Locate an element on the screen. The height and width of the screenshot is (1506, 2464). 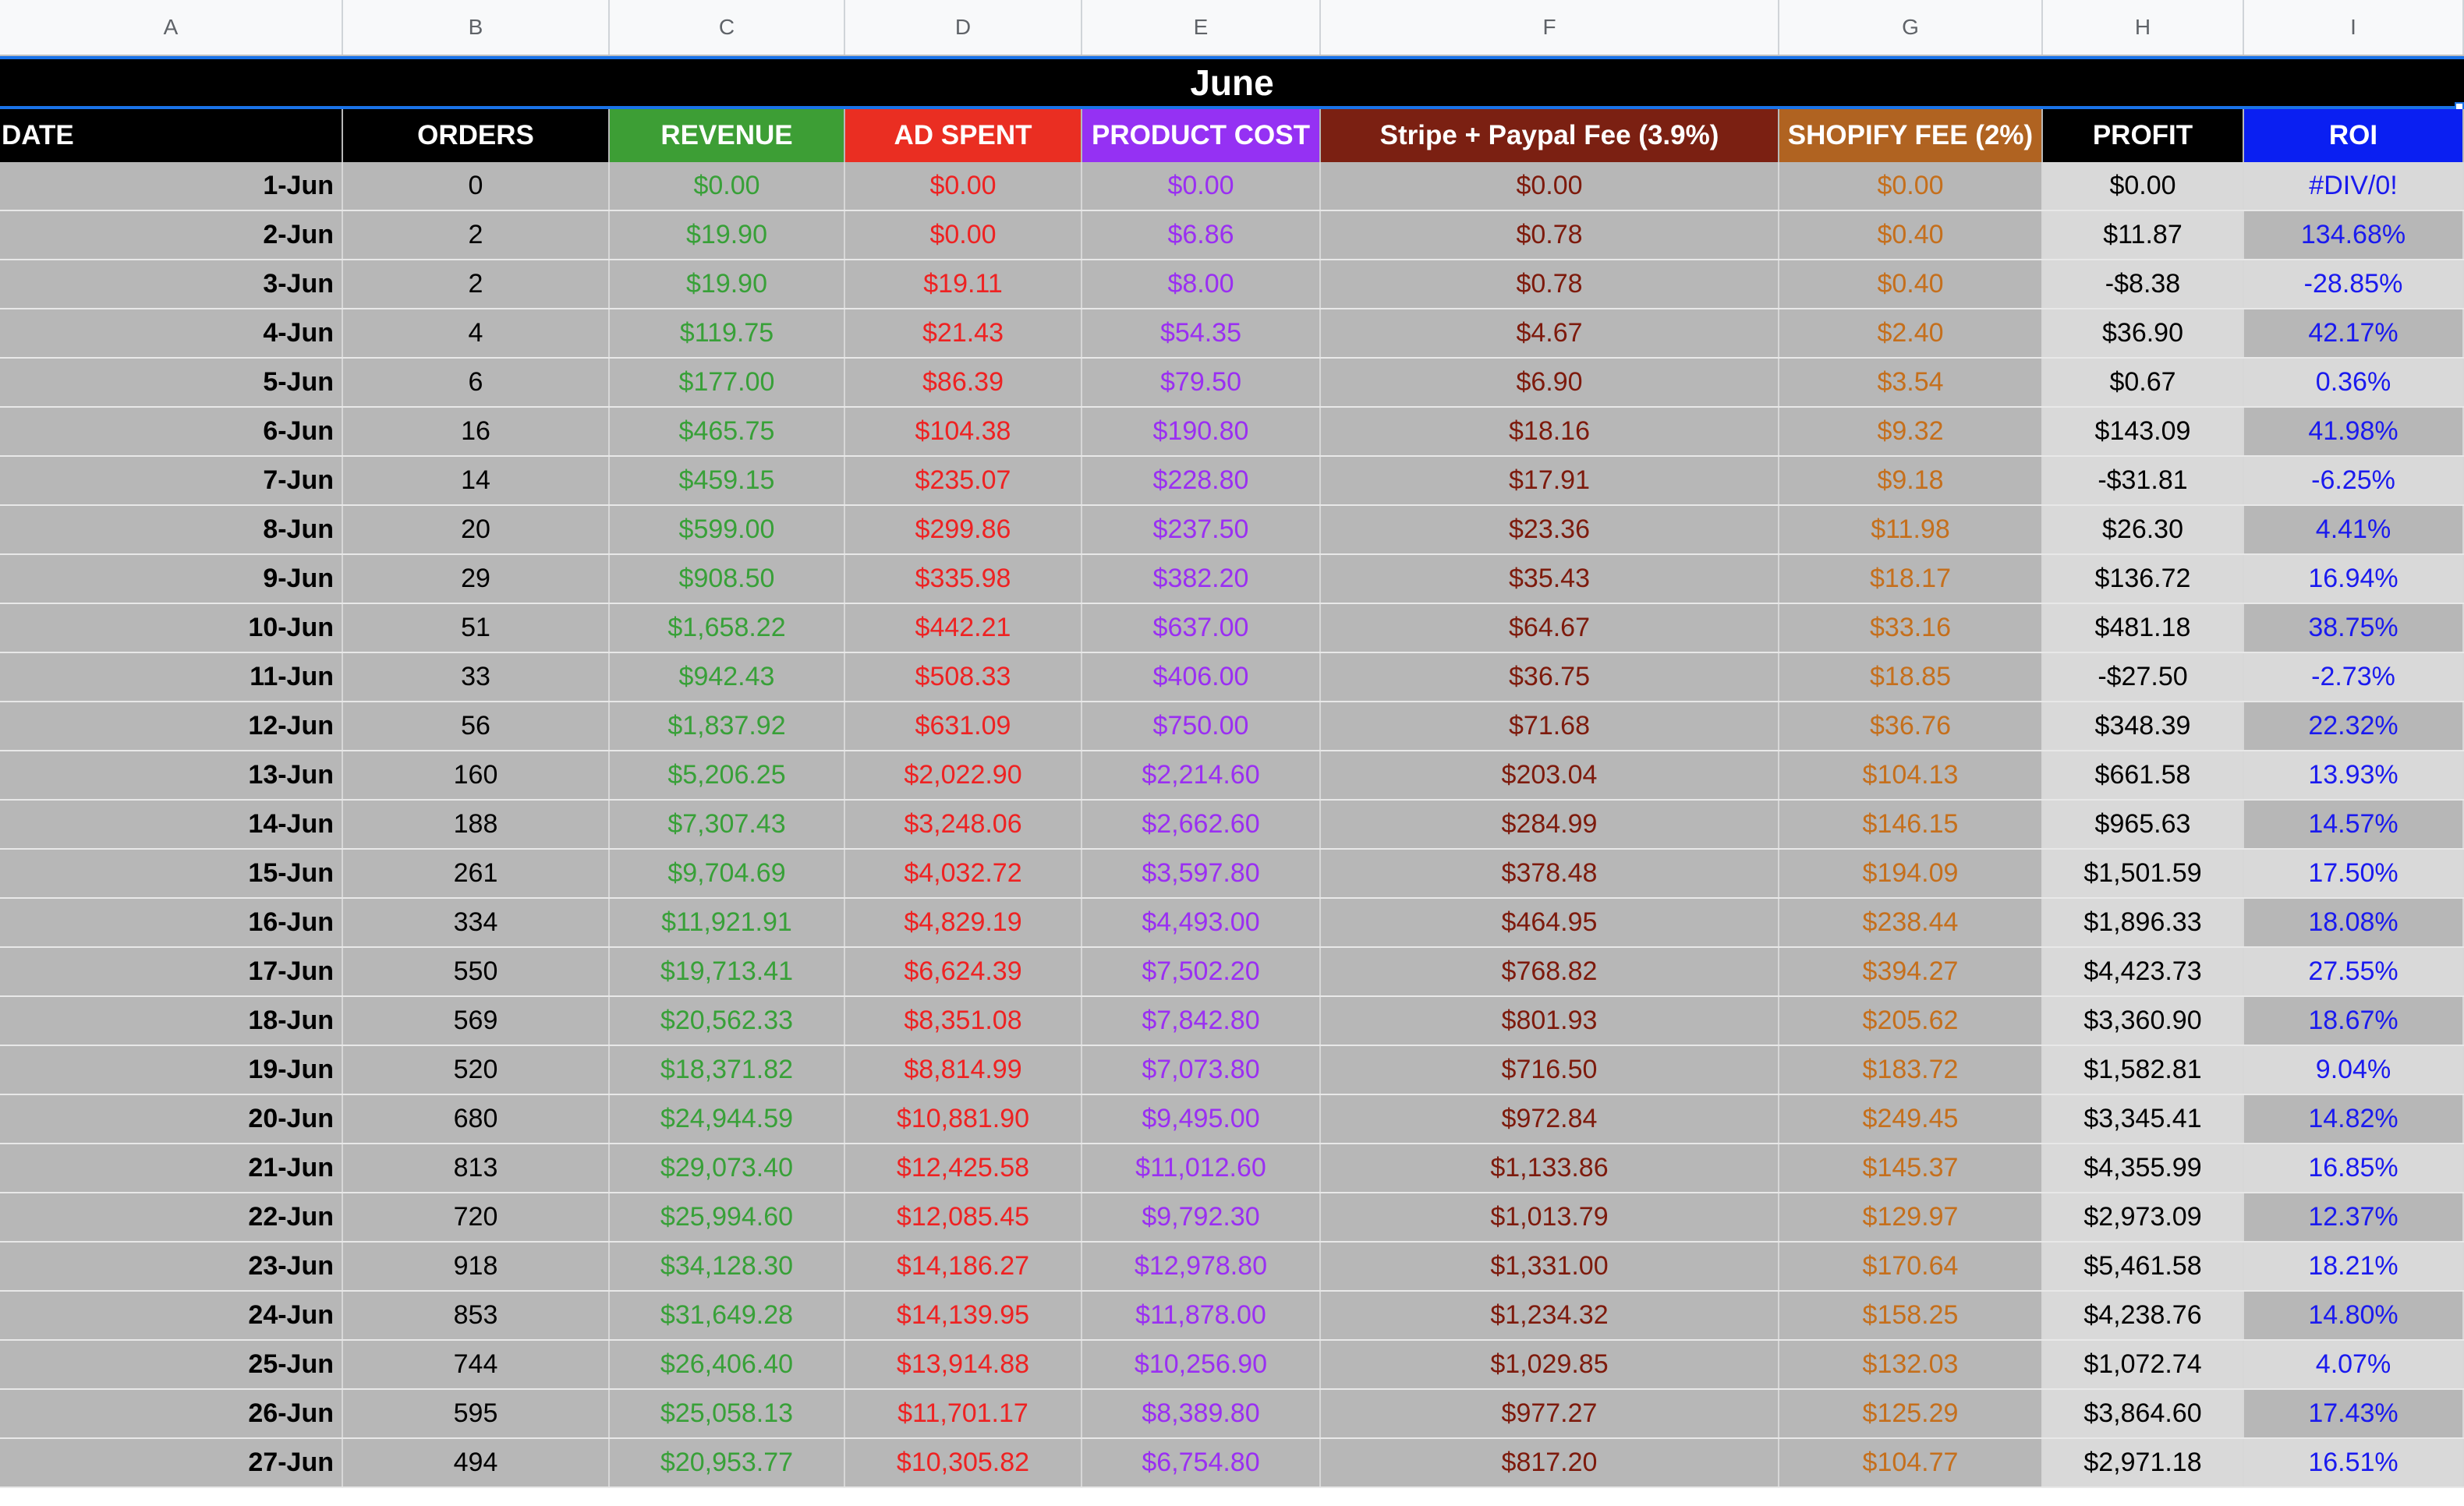
roi-cell: 134.68% is located at coordinates (2354, 235).